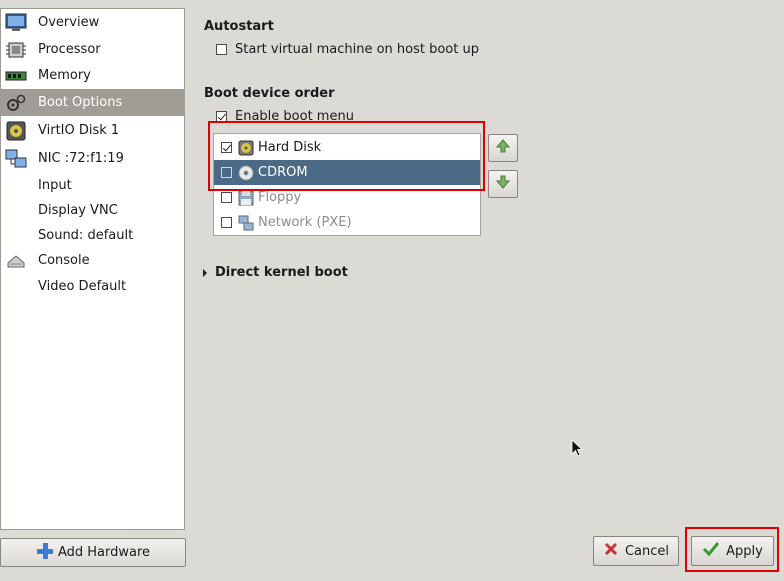 This screenshot has width=784, height=581. I want to click on sidebar-item-label: Video Default, so click(82, 286).